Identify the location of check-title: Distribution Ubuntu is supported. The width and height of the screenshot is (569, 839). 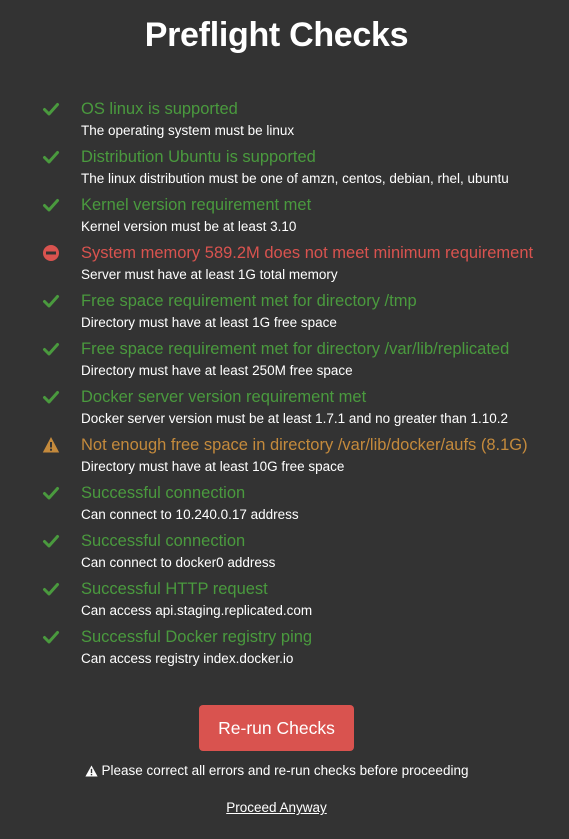
(198, 157).